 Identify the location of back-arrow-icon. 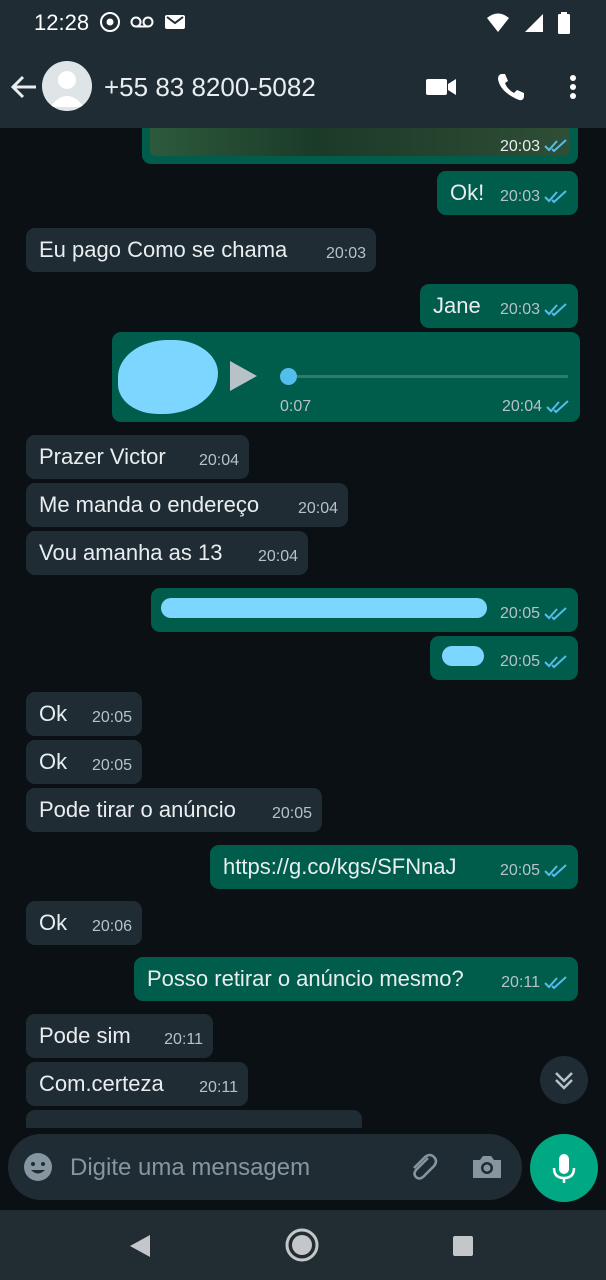
(24, 87).